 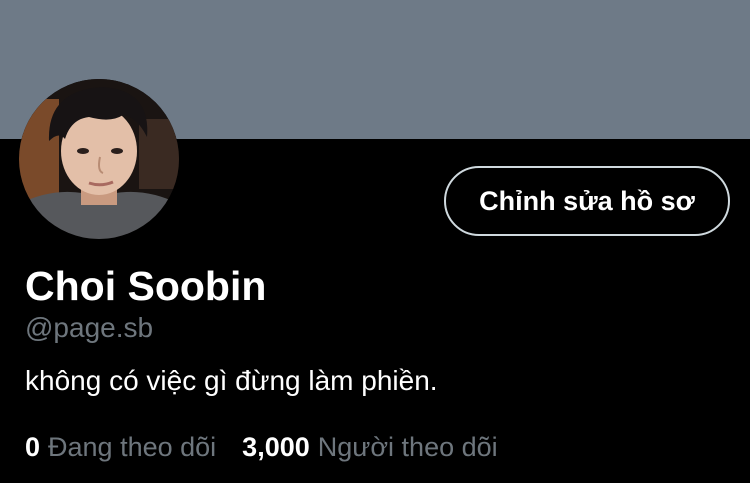 What do you see at coordinates (231, 380) in the screenshot?
I see `profile-bio: không có việc gì đừng làm phiền.` at bounding box center [231, 380].